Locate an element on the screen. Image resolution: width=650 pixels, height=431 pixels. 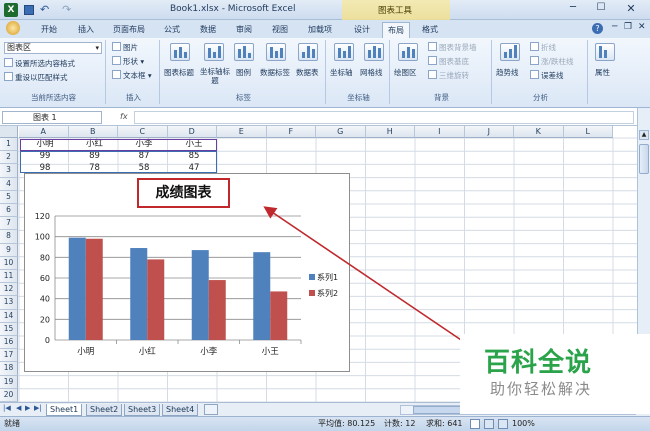
column-header-l: L is located at coordinates (588, 132).